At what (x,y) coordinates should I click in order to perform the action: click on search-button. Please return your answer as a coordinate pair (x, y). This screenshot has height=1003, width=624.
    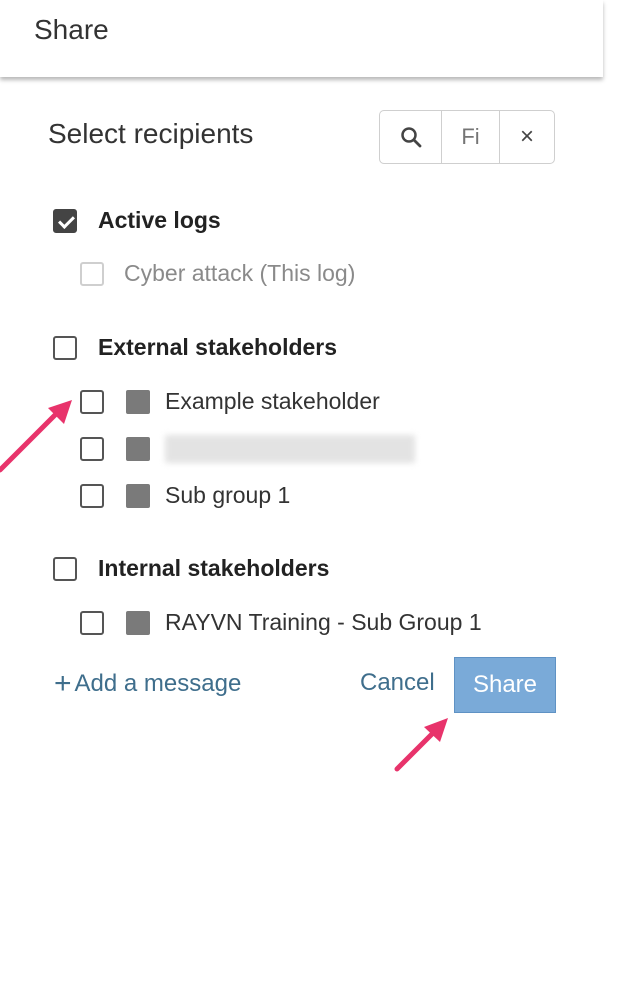
    Looking at the image, I should click on (411, 137).